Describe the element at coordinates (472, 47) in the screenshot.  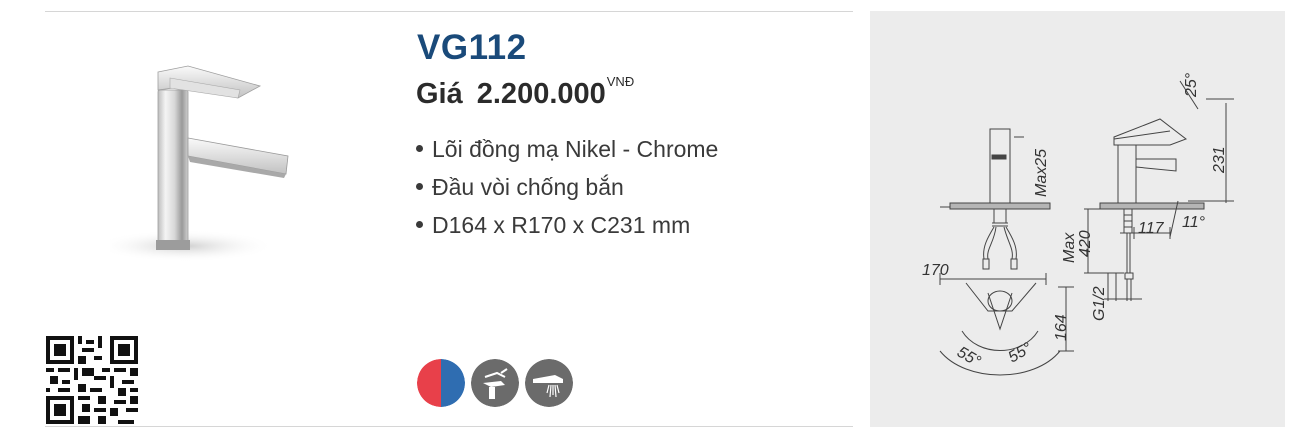
I see `product-model: VG112` at that location.